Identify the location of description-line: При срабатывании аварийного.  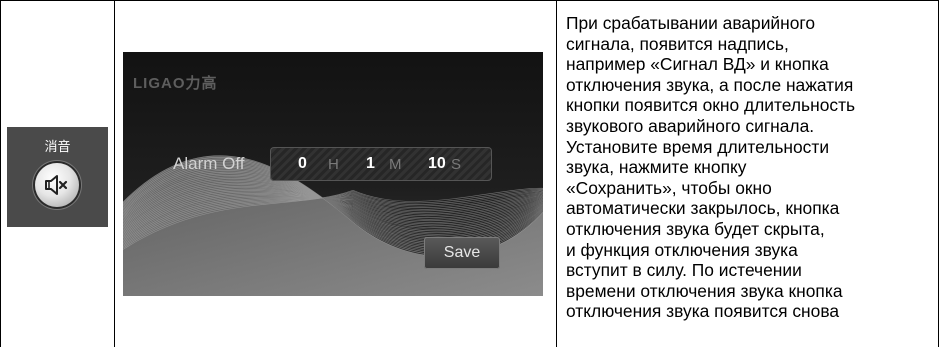
(691, 23).